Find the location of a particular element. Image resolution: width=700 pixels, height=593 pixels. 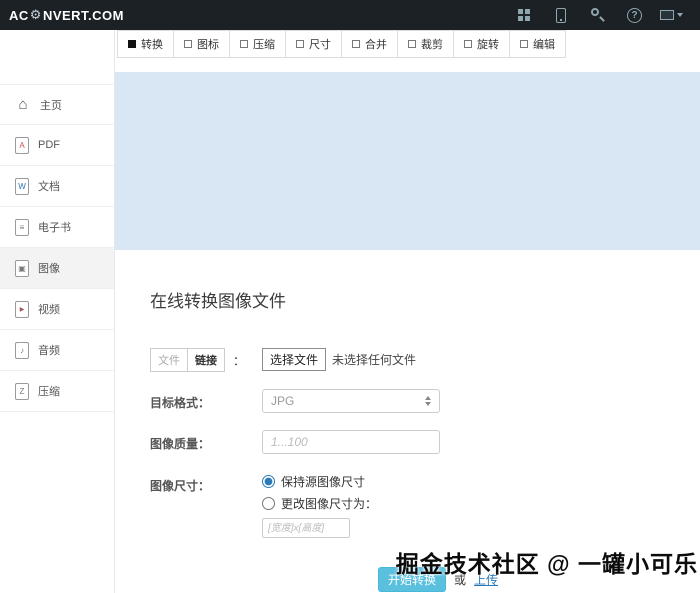

tab-label: 合并 is located at coordinates (376, 45).